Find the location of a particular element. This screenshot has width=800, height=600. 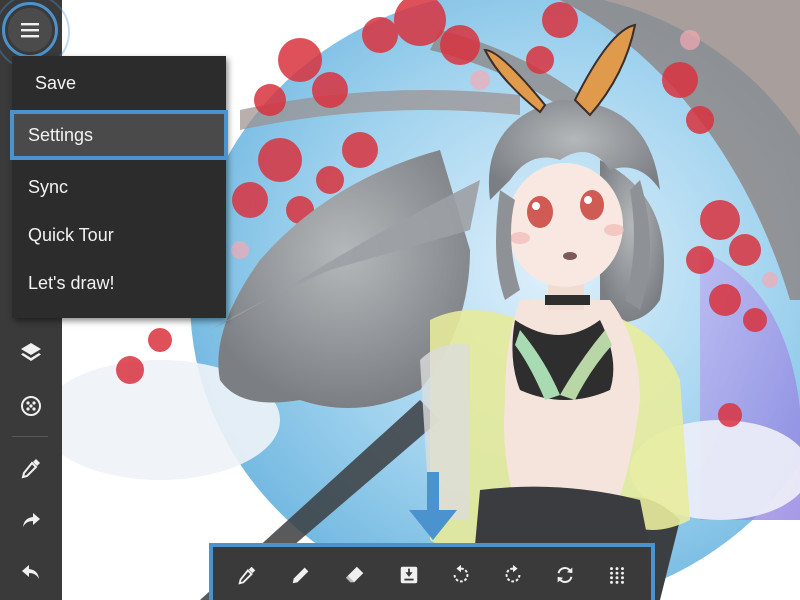

menu-icon is located at coordinates (30, 30).